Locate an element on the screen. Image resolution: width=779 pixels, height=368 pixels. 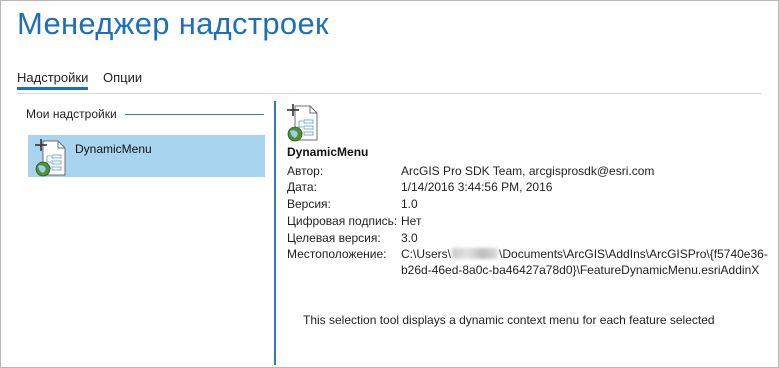
prop-label-signature: Цифровая подпись: is located at coordinates (342, 221).